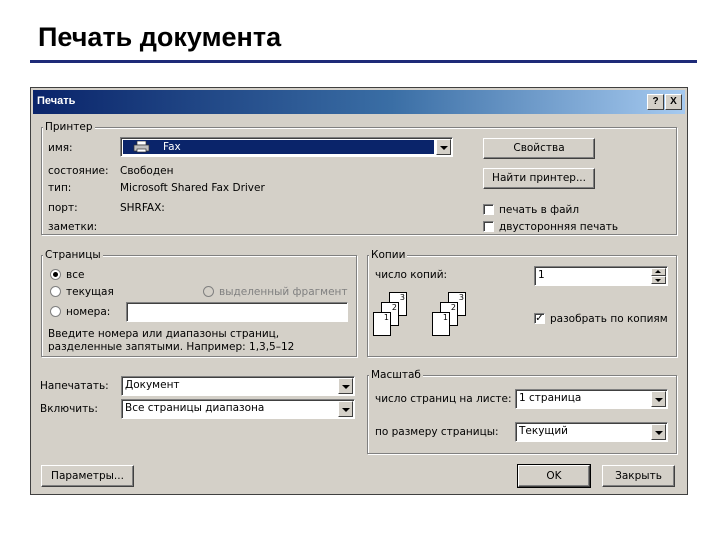 The image size is (720, 540). I want to click on printer-status-value: Свободен, so click(147, 171).